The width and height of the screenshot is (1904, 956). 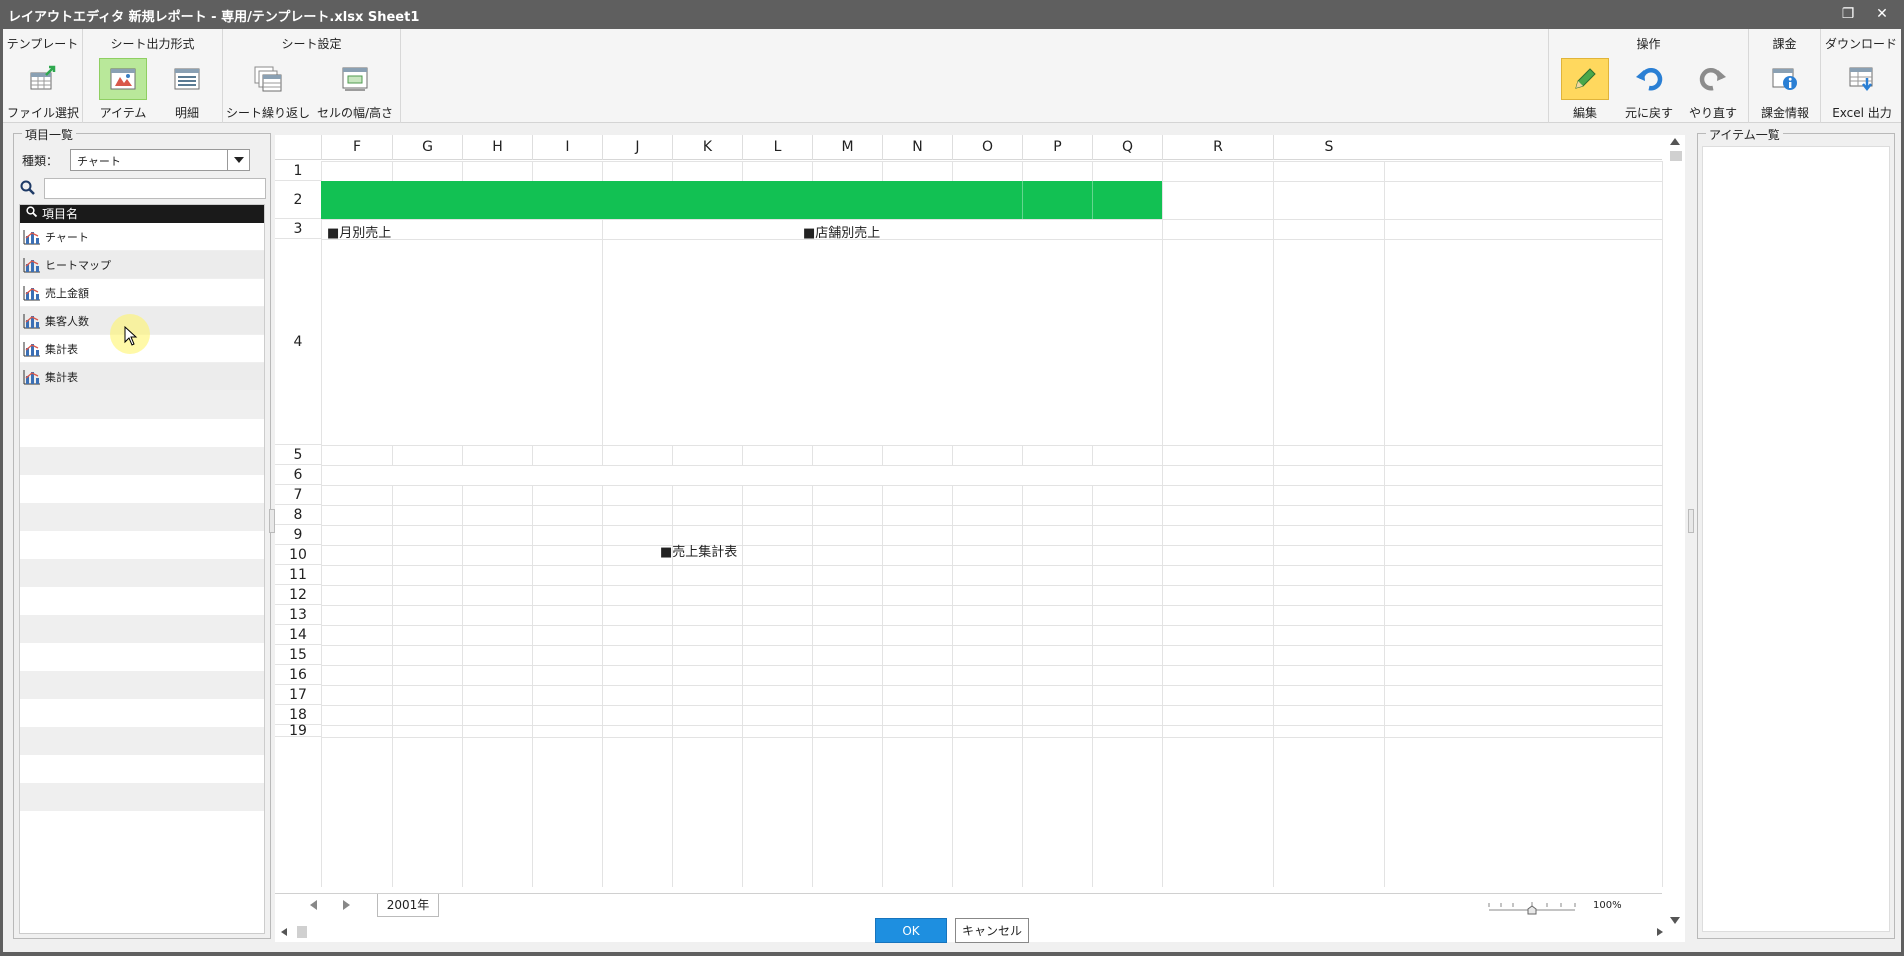 What do you see at coordinates (567, 147) in the screenshot?
I see `column-header-cell: I` at bounding box center [567, 147].